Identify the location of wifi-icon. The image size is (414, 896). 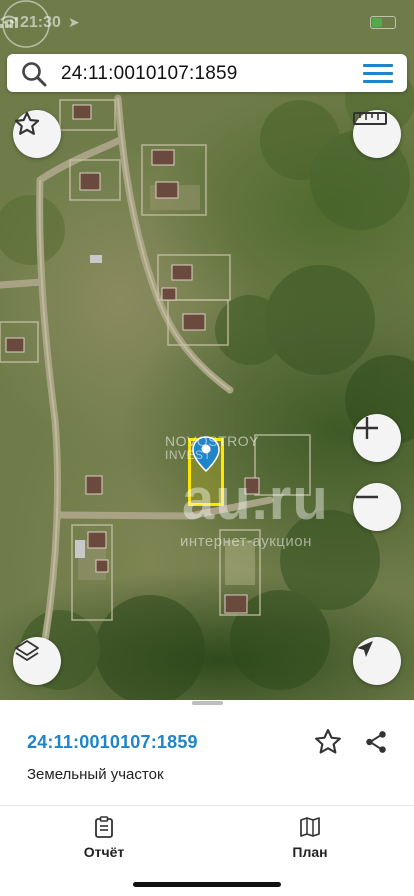
(9, 21).